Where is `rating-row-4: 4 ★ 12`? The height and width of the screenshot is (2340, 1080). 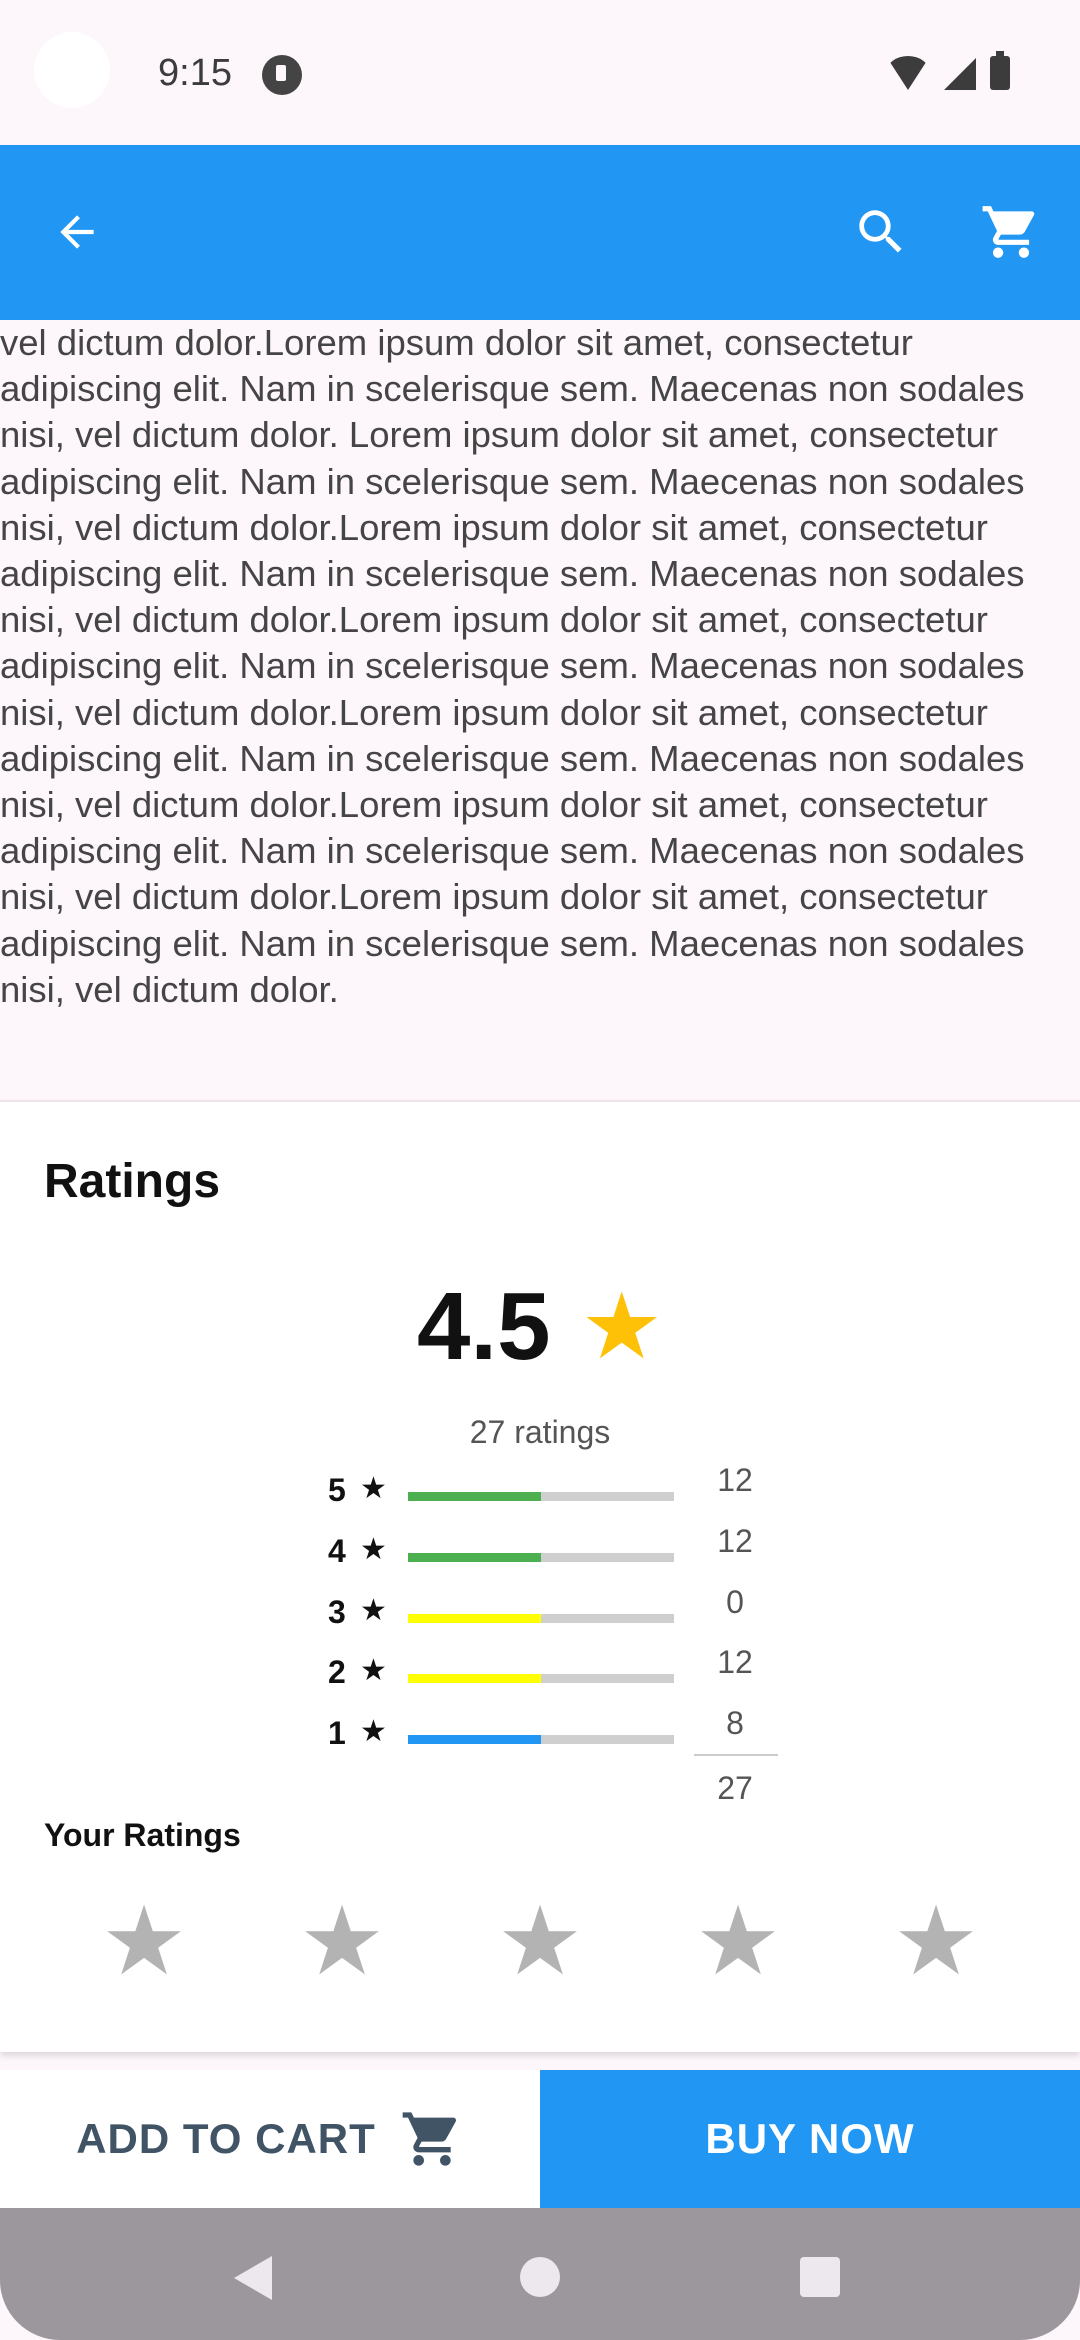 rating-row-4: 4 ★ 12 is located at coordinates (550, 1553).